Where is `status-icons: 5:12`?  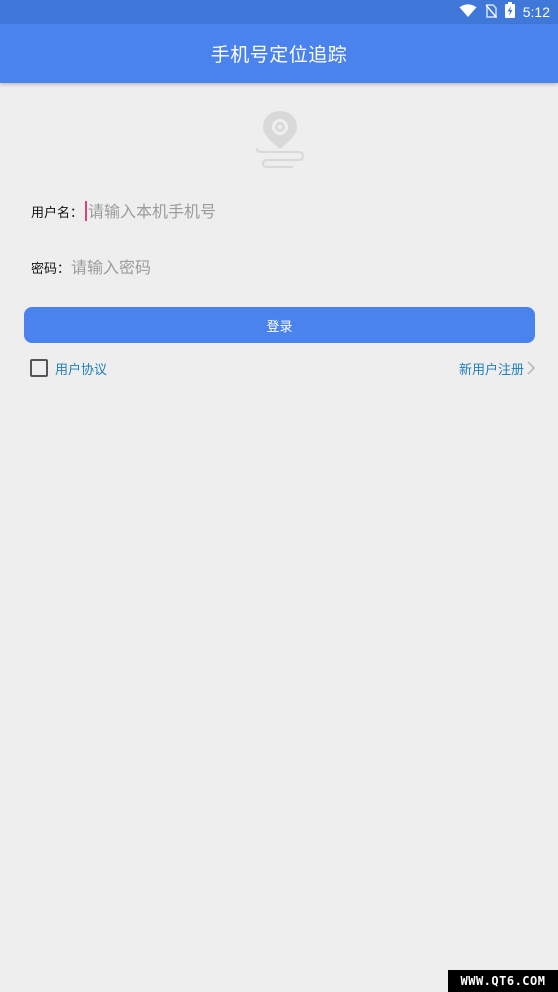 status-icons: 5:12 is located at coordinates (504, 12).